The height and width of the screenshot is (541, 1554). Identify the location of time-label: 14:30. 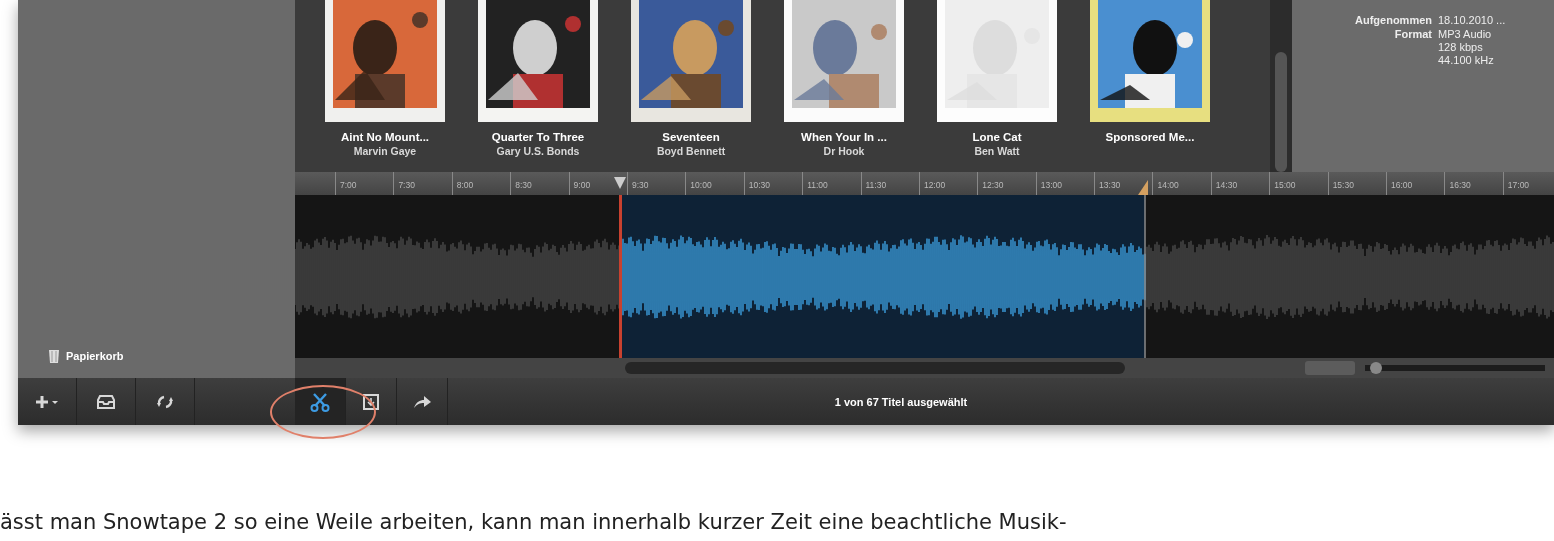
(1226, 185).